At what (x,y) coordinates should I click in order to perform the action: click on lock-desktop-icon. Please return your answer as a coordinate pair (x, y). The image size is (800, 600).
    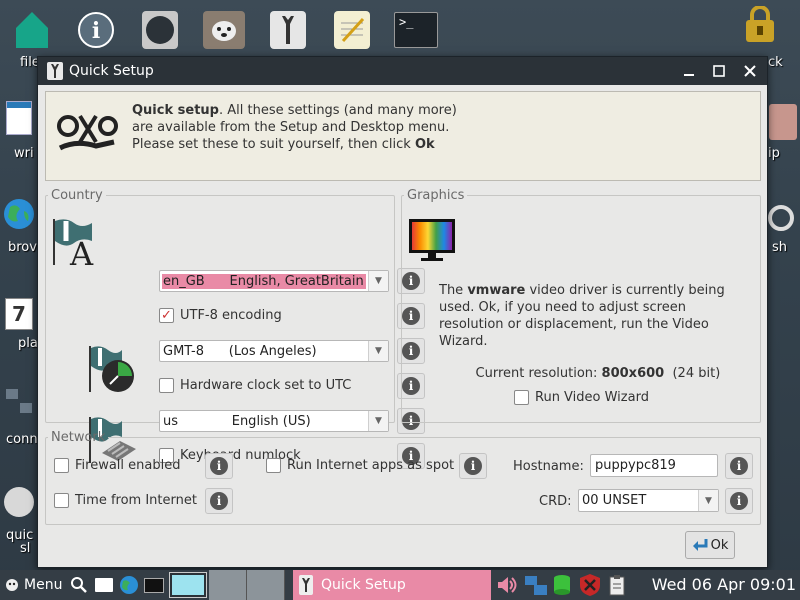
    Looking at the image, I should click on (760, 26).